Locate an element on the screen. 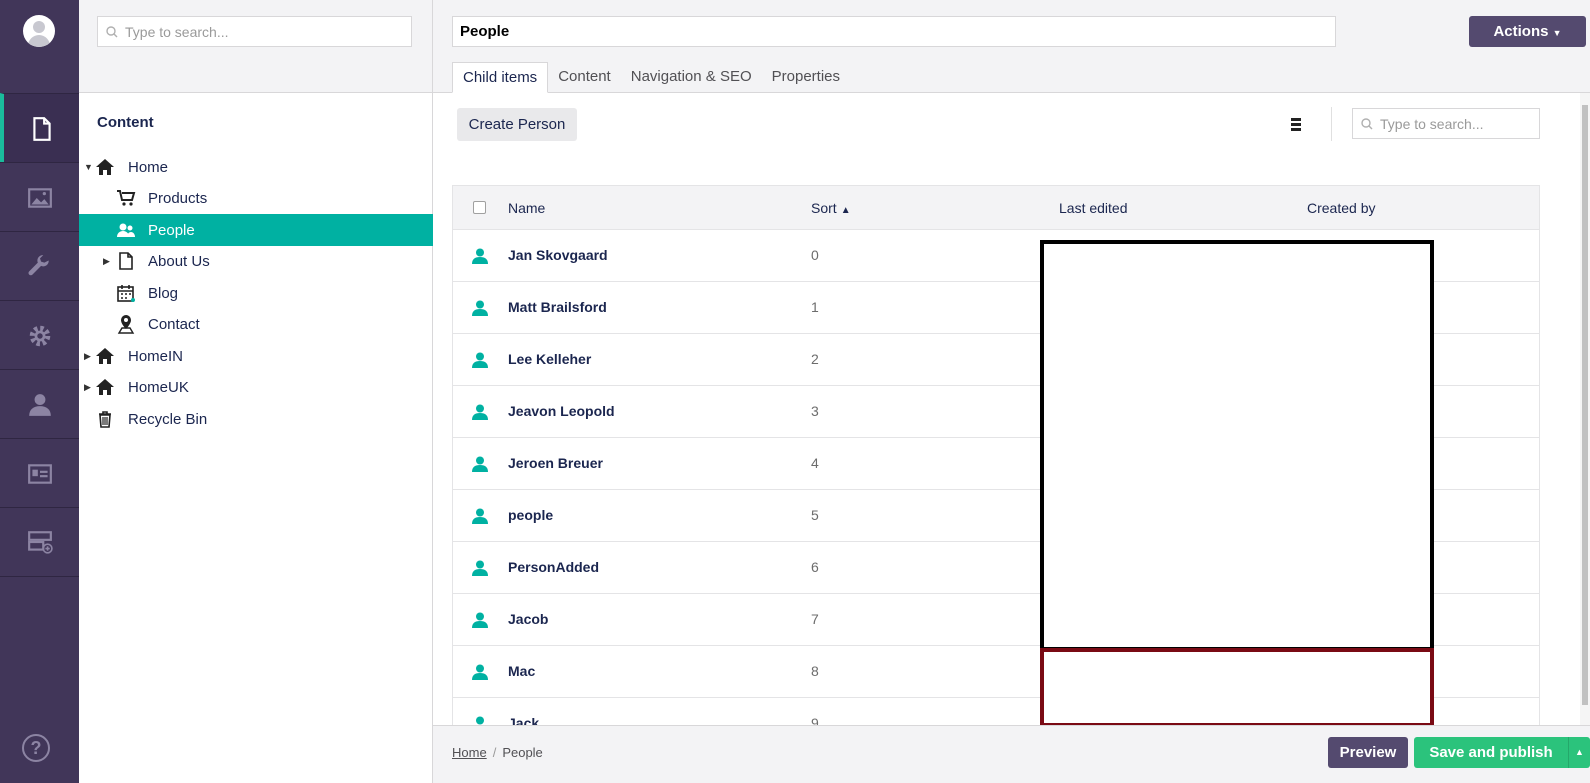  home-icon is located at coordinates (105, 167).